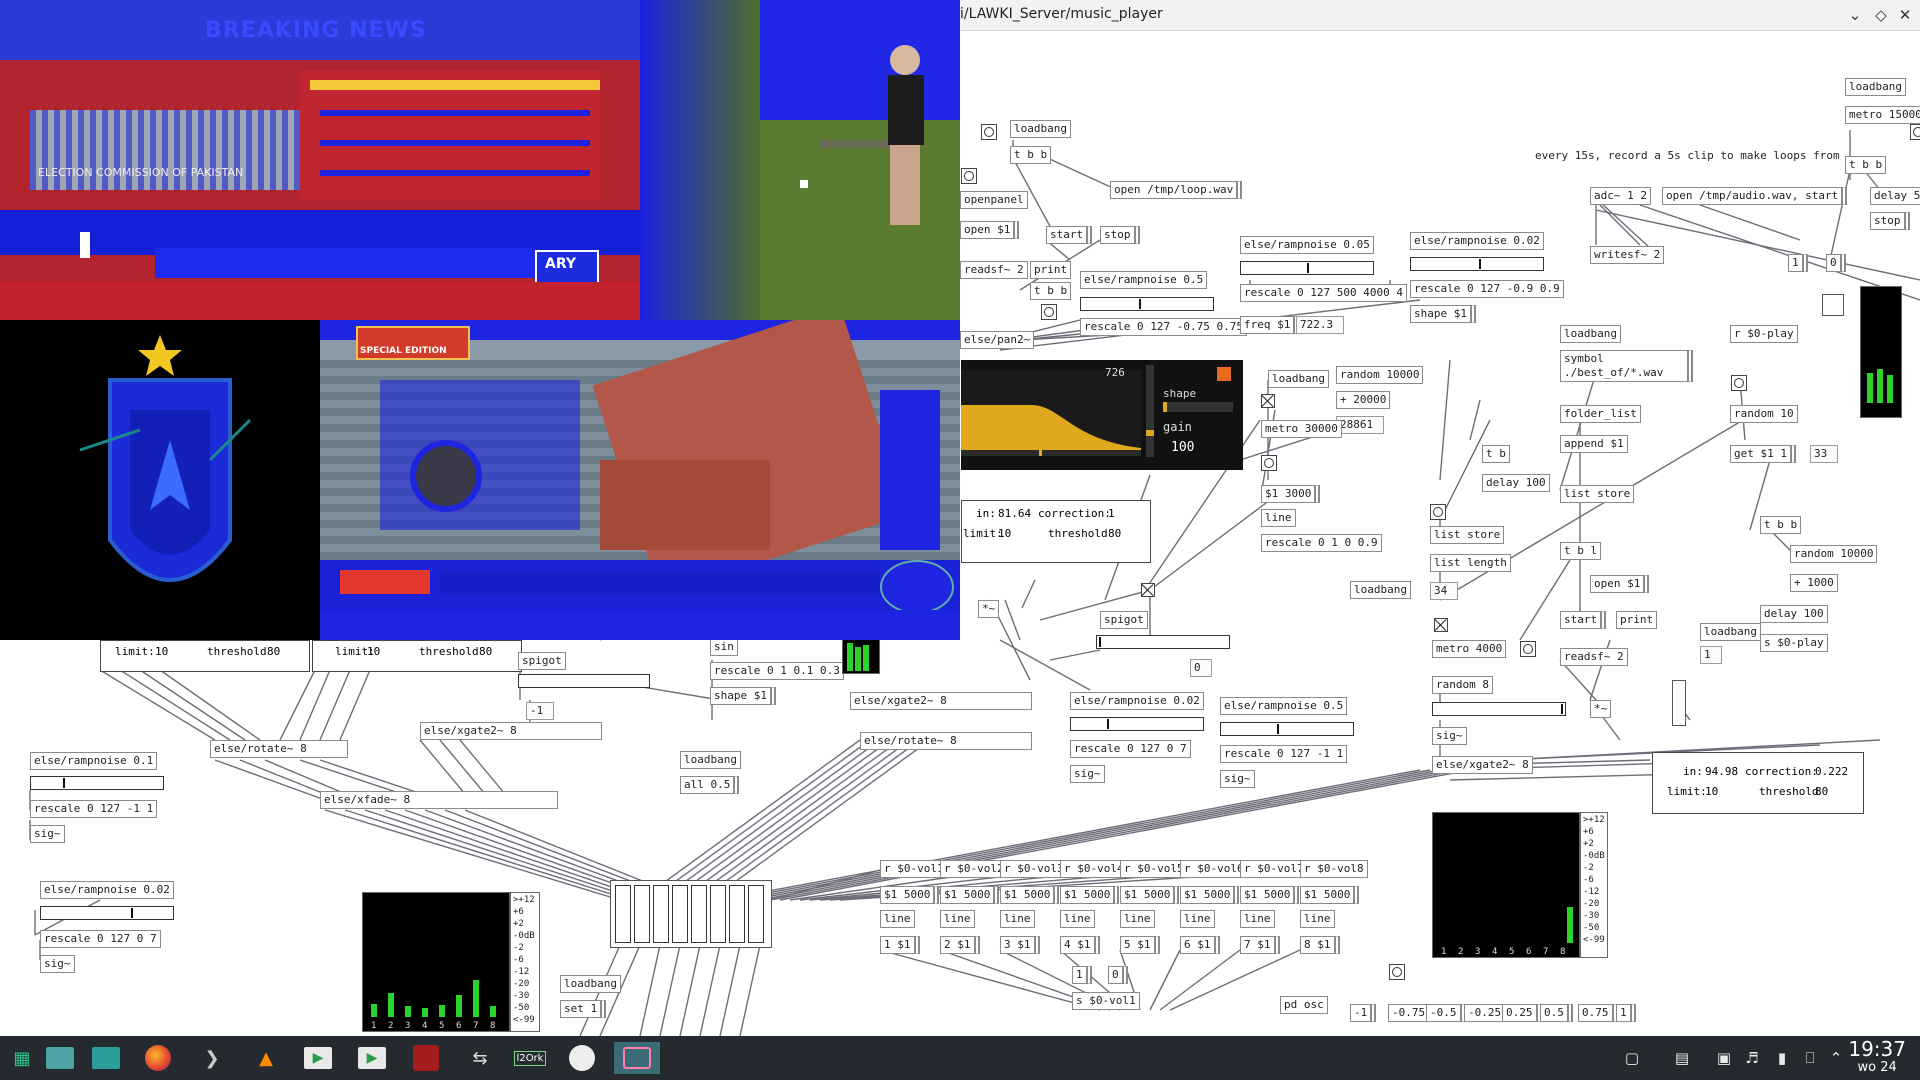 The width and height of the screenshot is (1920, 1080). I want to click on rescale-object-3: rescale 0 127 -0.9 0.9, so click(1487, 289).